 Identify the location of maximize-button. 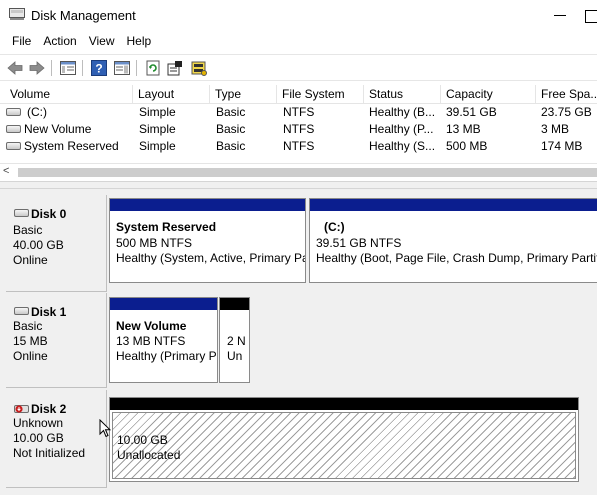
(590, 15).